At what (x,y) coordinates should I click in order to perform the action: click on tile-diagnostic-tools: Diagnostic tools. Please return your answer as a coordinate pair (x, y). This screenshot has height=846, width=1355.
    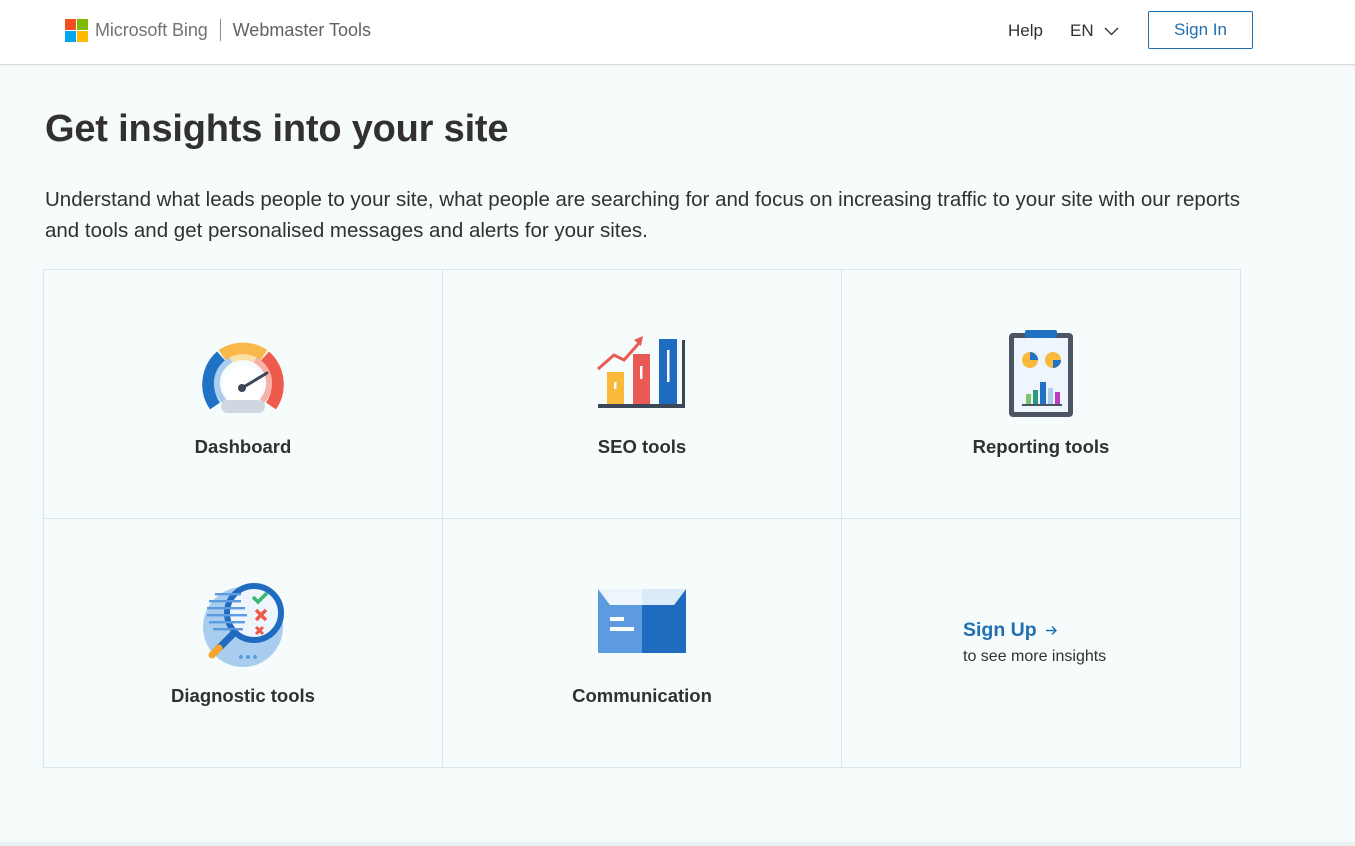
    Looking at the image, I should click on (243, 643).